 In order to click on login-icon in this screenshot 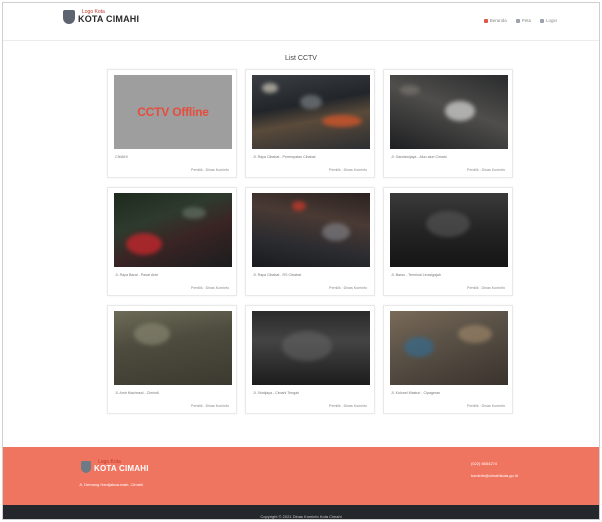, I will do `click(541, 20)`.